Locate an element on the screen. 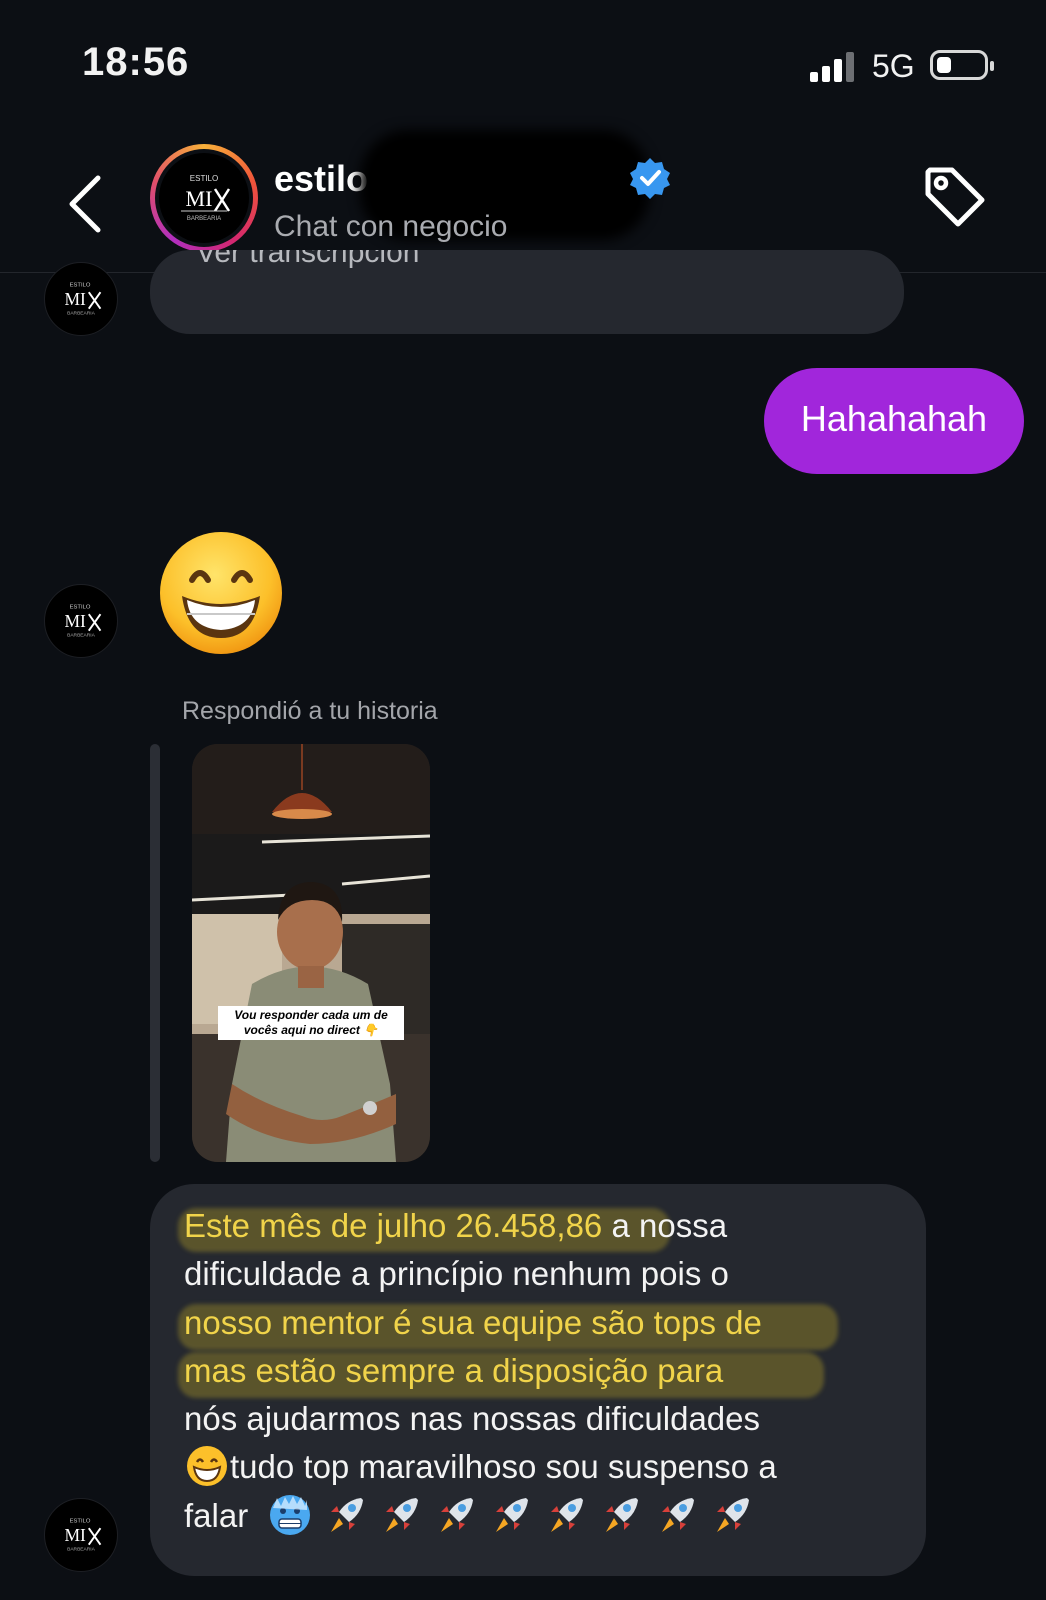  estilo-mix-logo: ESTILO MI BARBEARIA is located at coordinates (204, 198).